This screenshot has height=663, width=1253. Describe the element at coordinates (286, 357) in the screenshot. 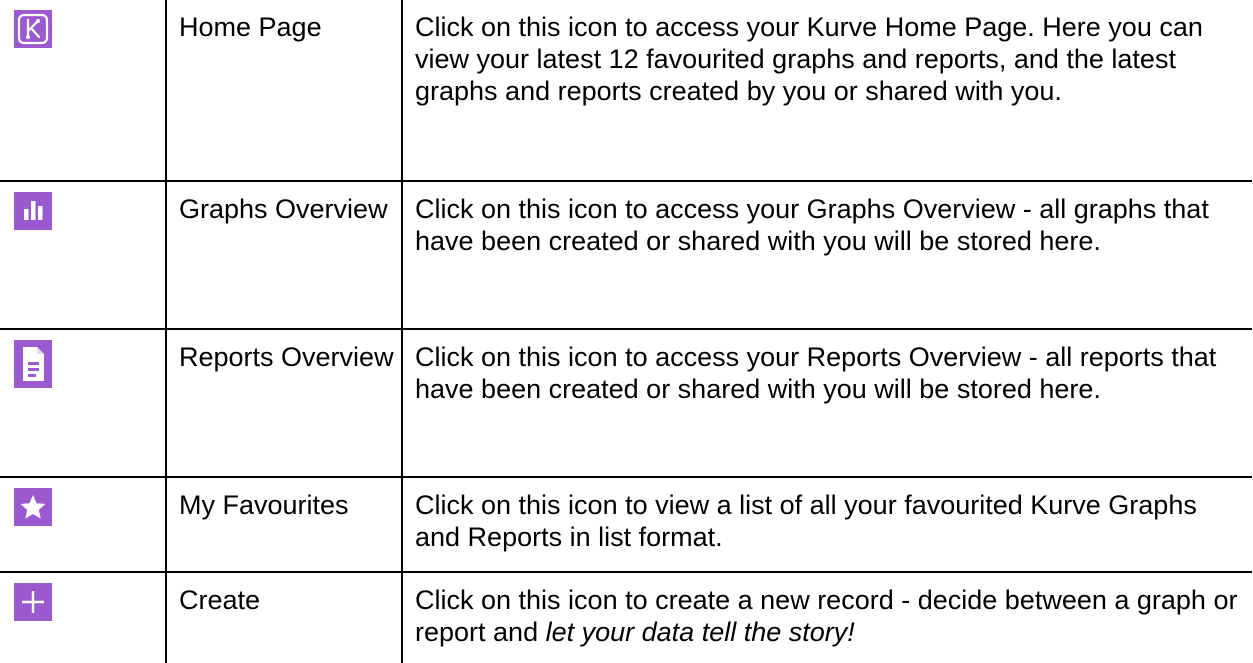

I see `row-name: Reports Overview` at that location.